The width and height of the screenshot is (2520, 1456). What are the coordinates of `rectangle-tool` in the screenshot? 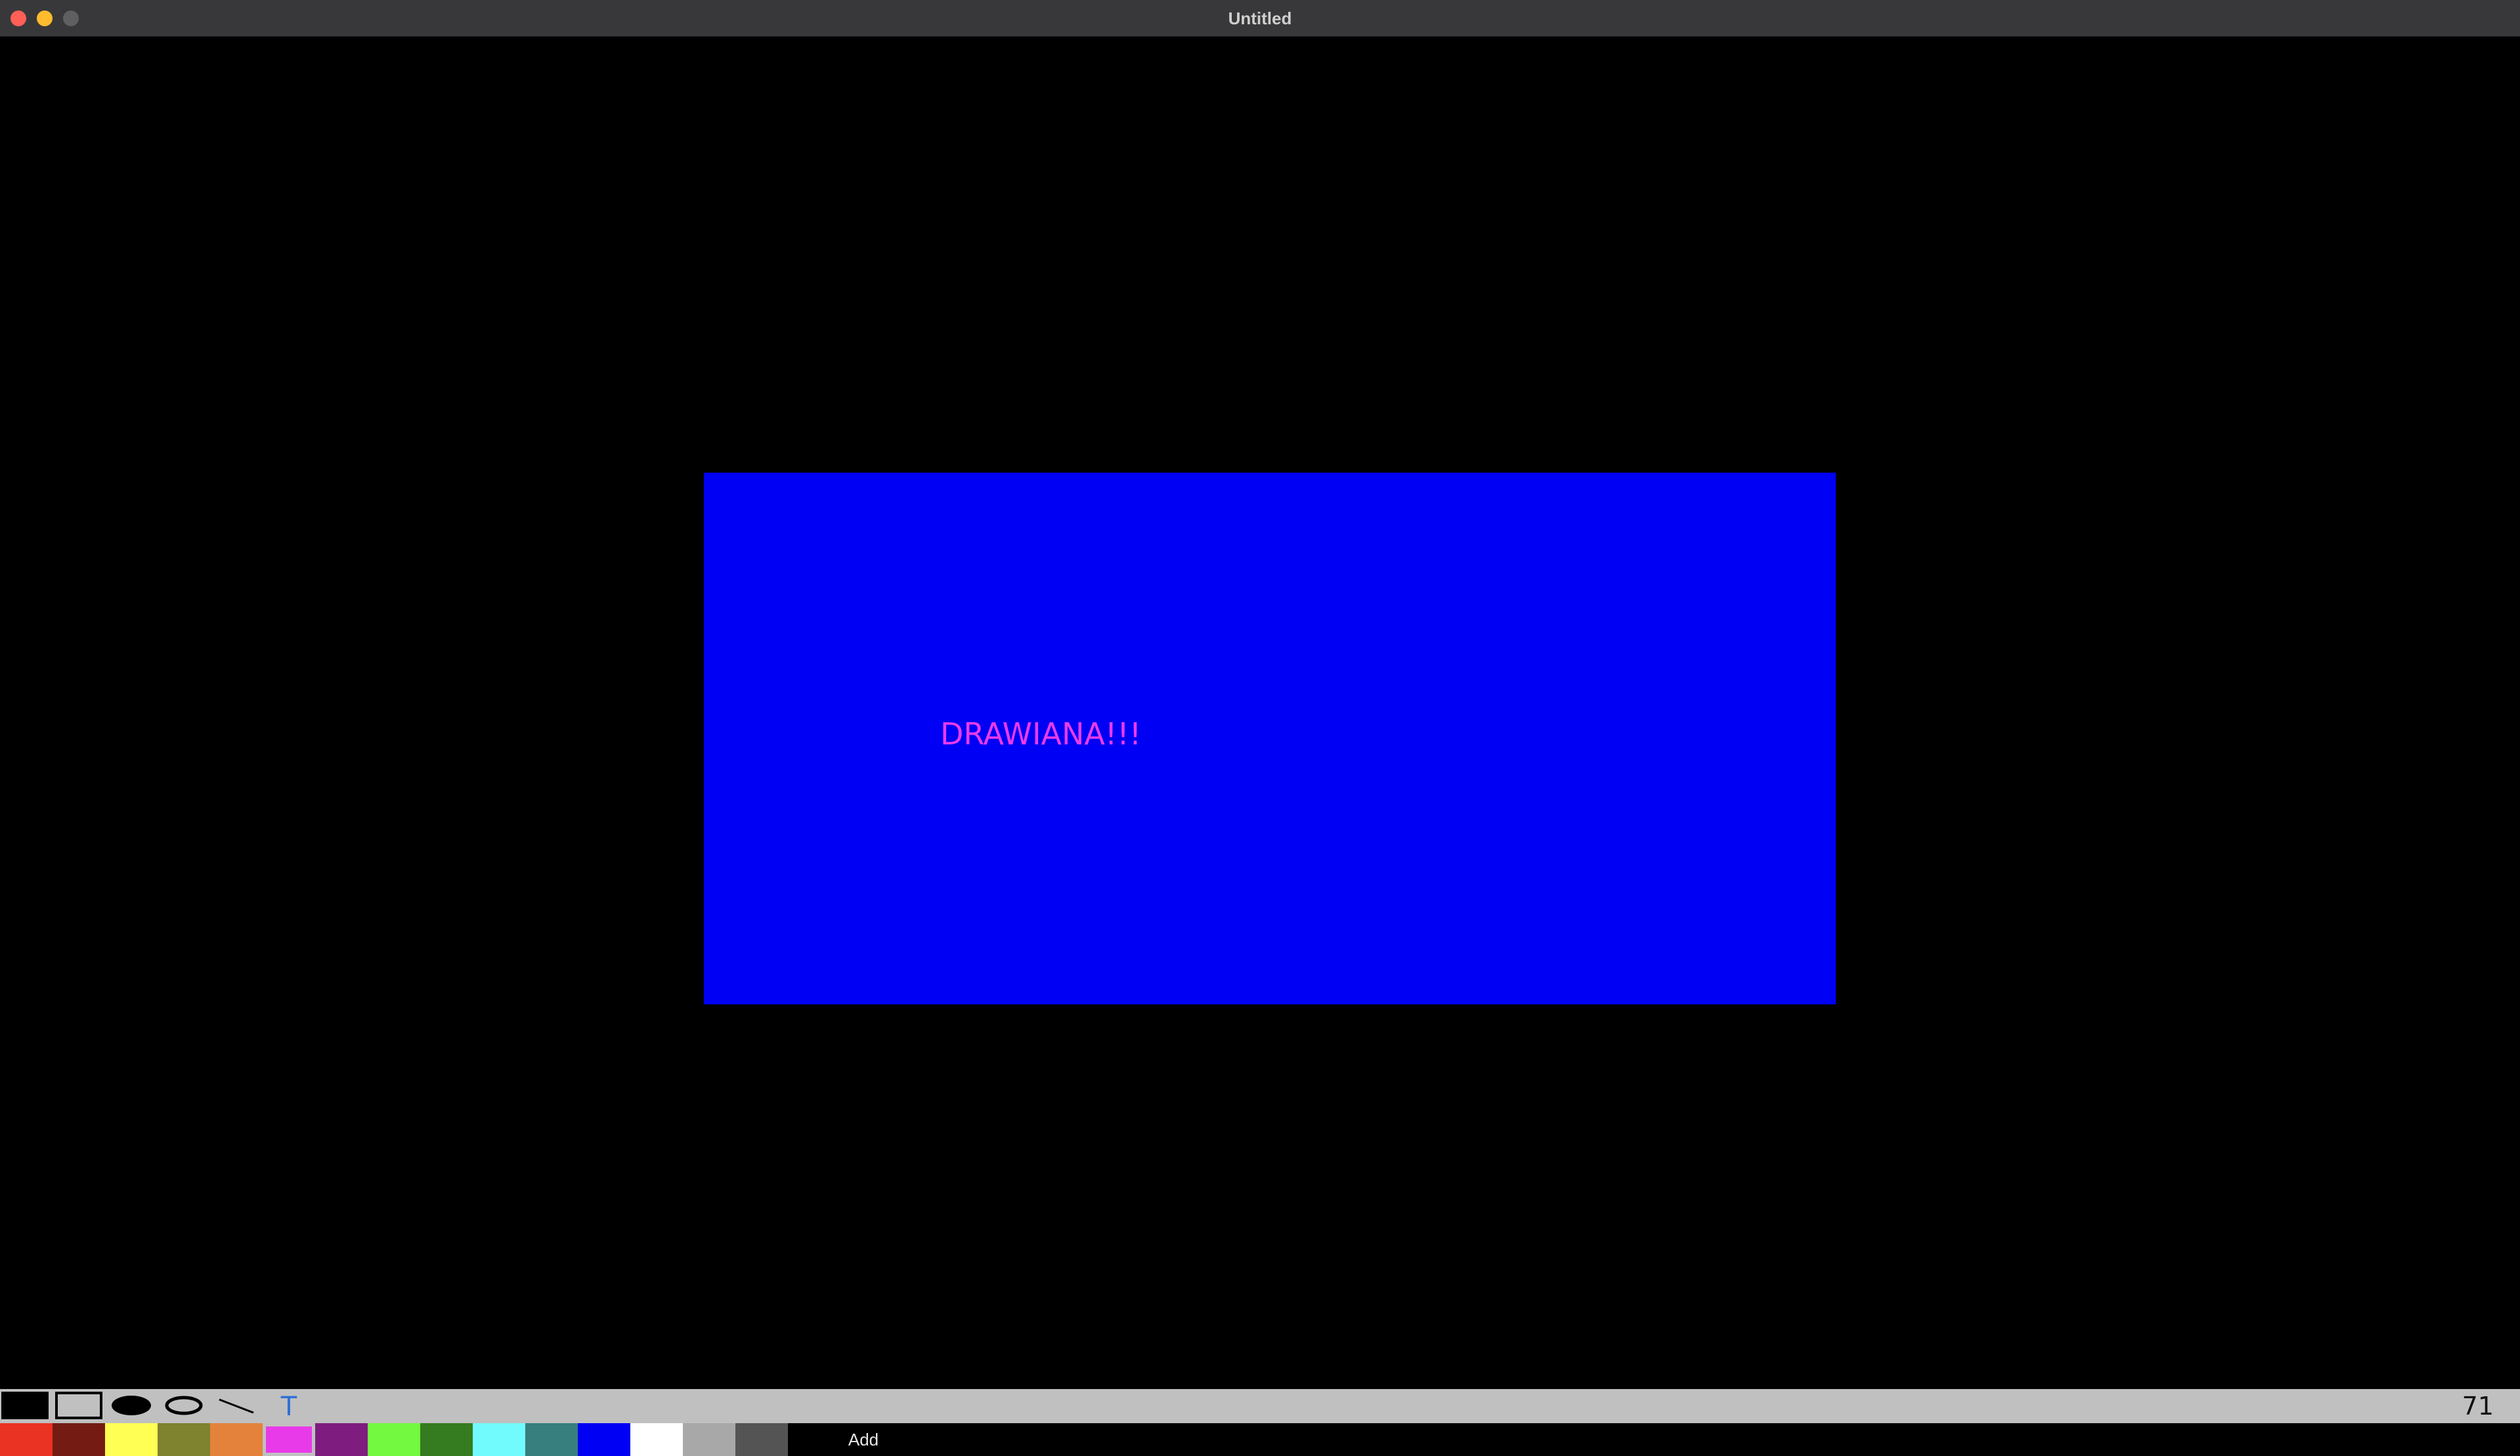 It's located at (79, 1405).